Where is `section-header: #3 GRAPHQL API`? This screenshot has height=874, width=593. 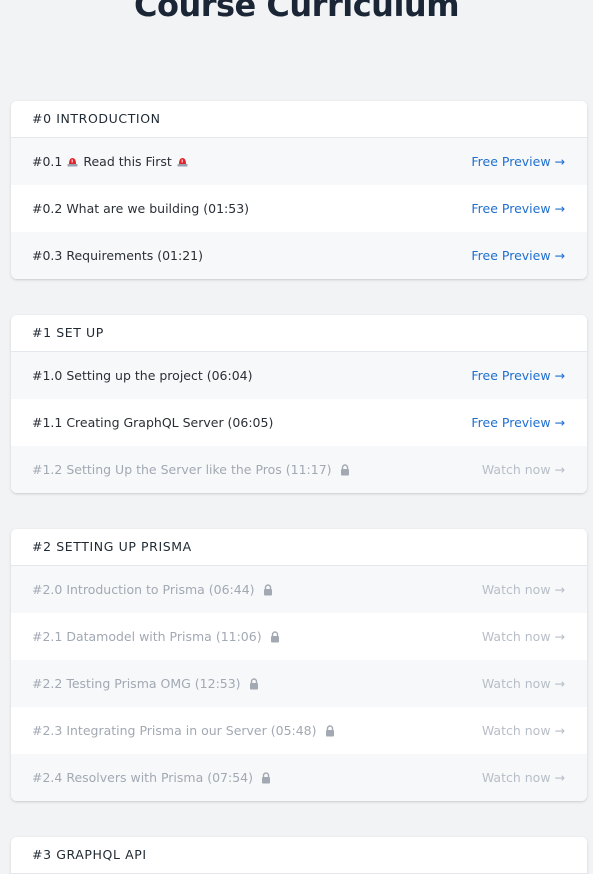 section-header: #3 GRAPHQL API is located at coordinates (299, 855).